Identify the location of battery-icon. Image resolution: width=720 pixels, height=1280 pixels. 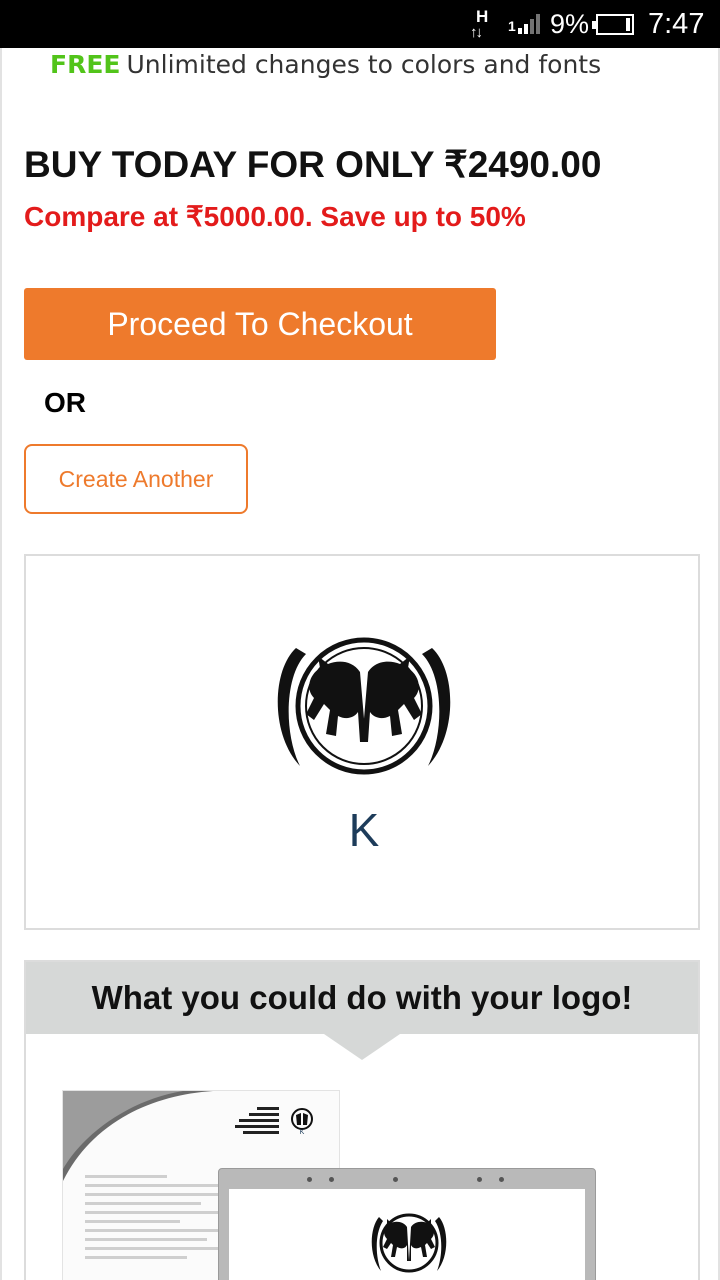
(613, 24).